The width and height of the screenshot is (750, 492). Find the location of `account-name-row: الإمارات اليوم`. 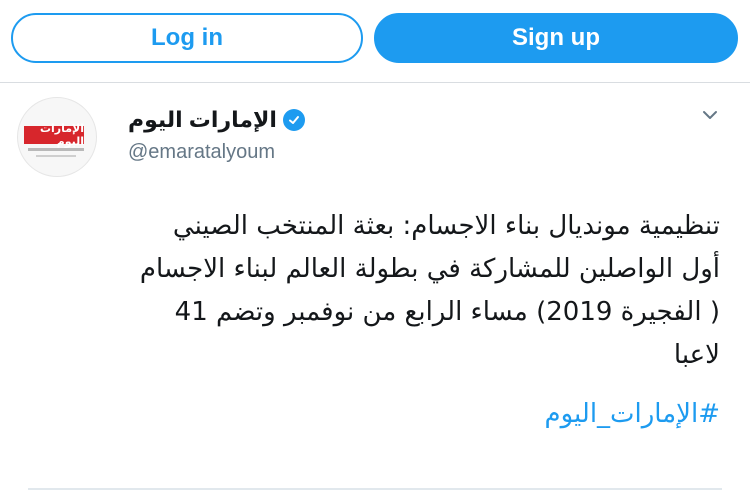

account-name-row: الإمارات اليوم is located at coordinates (216, 120).